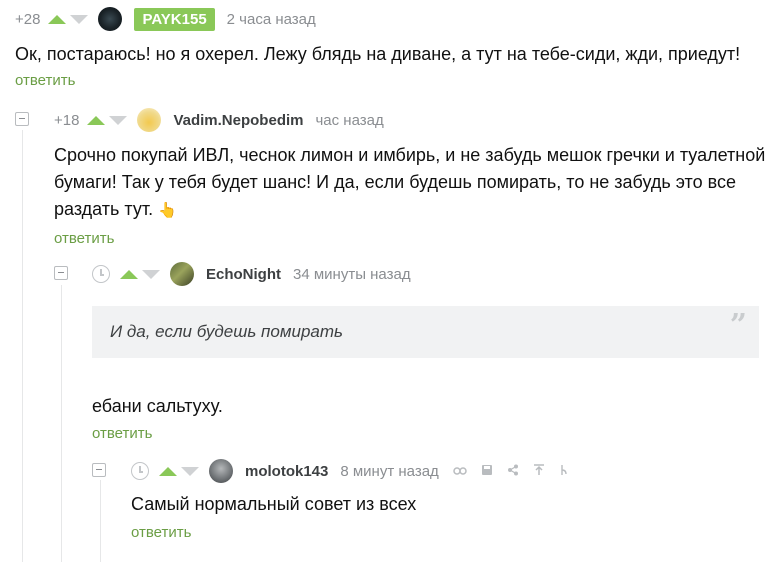  I want to click on comment-echonight: EchoNight 34 минуты назад, so click(427, 274).